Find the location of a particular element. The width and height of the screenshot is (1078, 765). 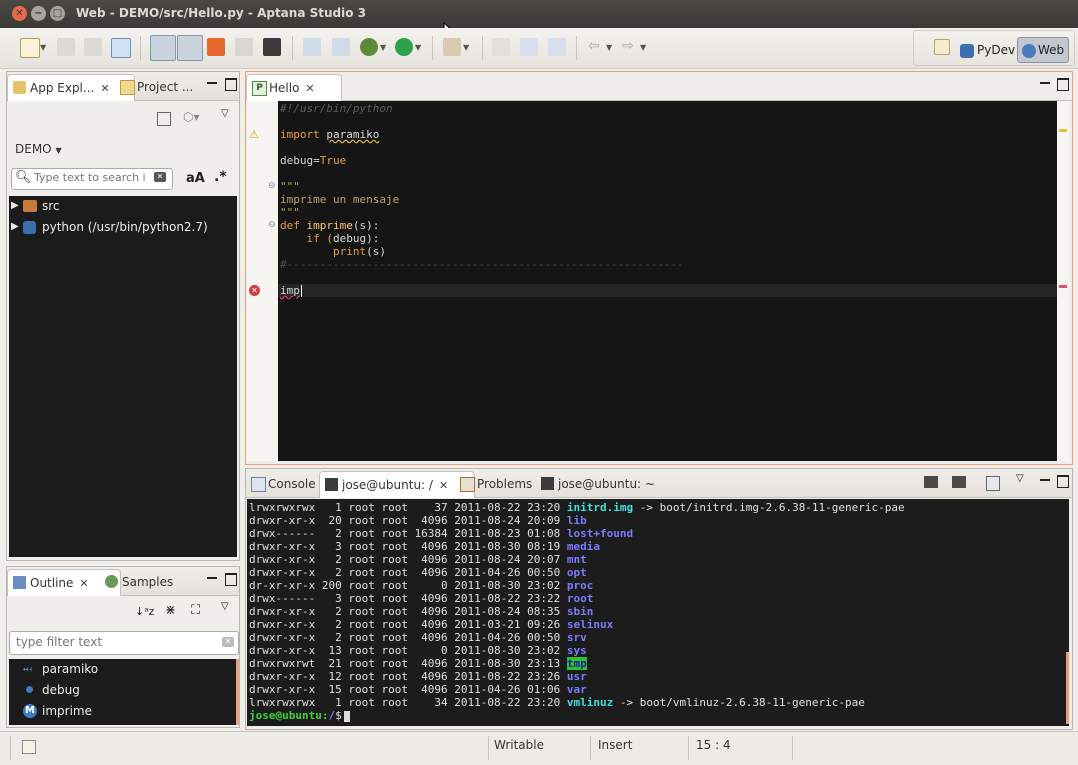

outline-filter-input is located at coordinates (111, 642).